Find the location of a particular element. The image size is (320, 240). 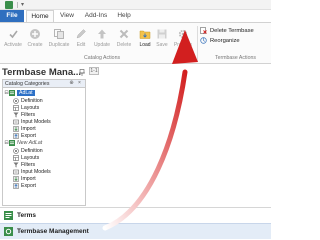

tab-add-ins: Add-Ins is located at coordinates (96, 16).